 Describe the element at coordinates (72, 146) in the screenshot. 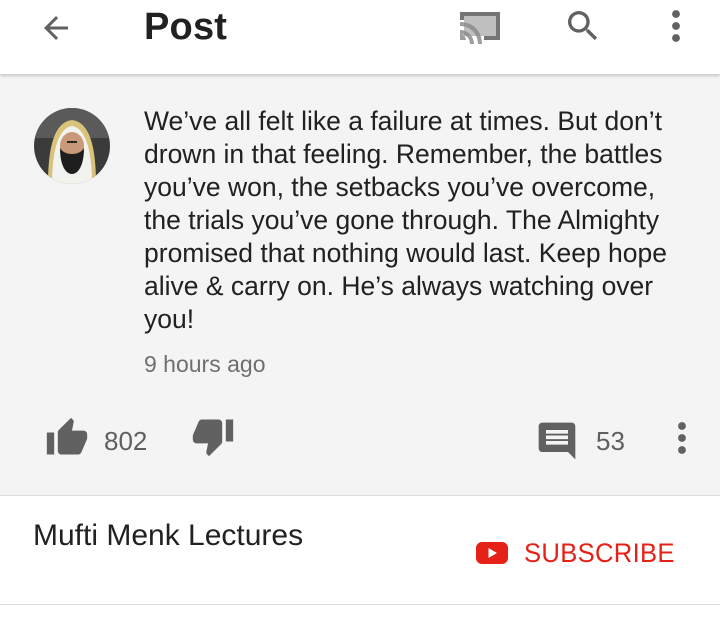

I see `channel-avatar` at that location.